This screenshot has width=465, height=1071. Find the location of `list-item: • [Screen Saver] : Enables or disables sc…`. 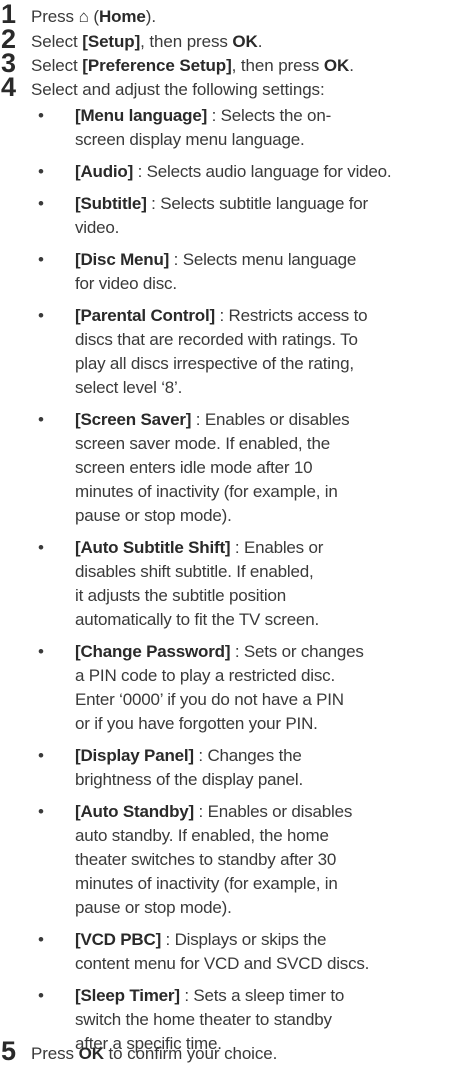

list-item: • [Screen Saver] : Enables or disables sc… is located at coordinates (194, 467).